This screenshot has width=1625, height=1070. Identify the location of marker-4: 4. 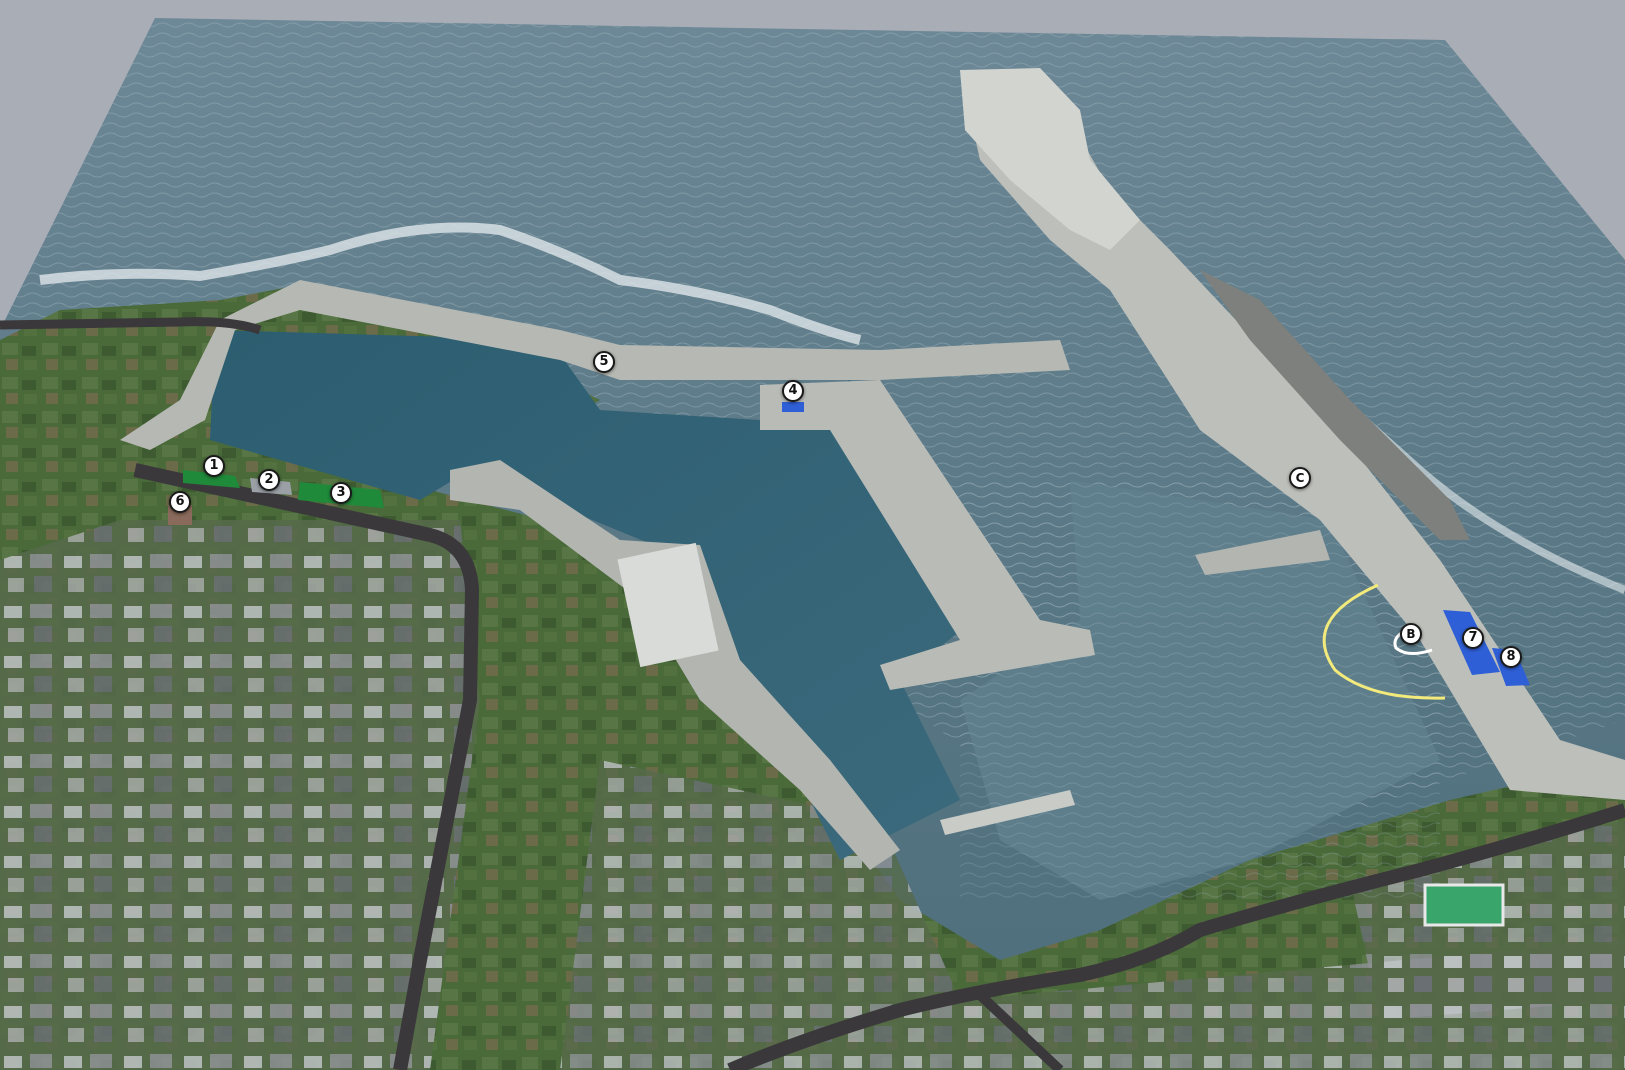
(793, 391).